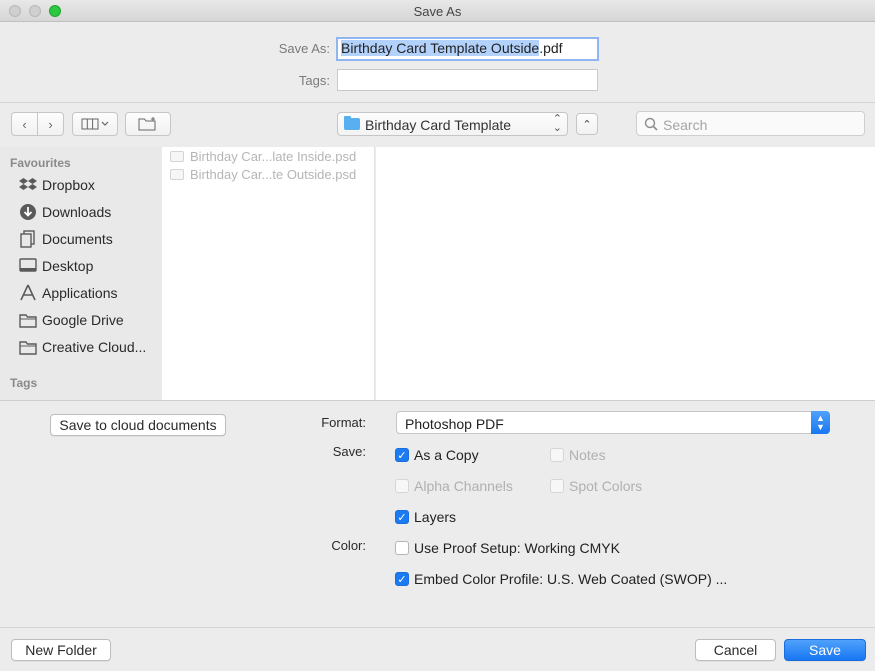 The image size is (875, 671). What do you see at coordinates (77, 212) in the screenshot?
I see `sidebar-item-label: Downloads` at bounding box center [77, 212].